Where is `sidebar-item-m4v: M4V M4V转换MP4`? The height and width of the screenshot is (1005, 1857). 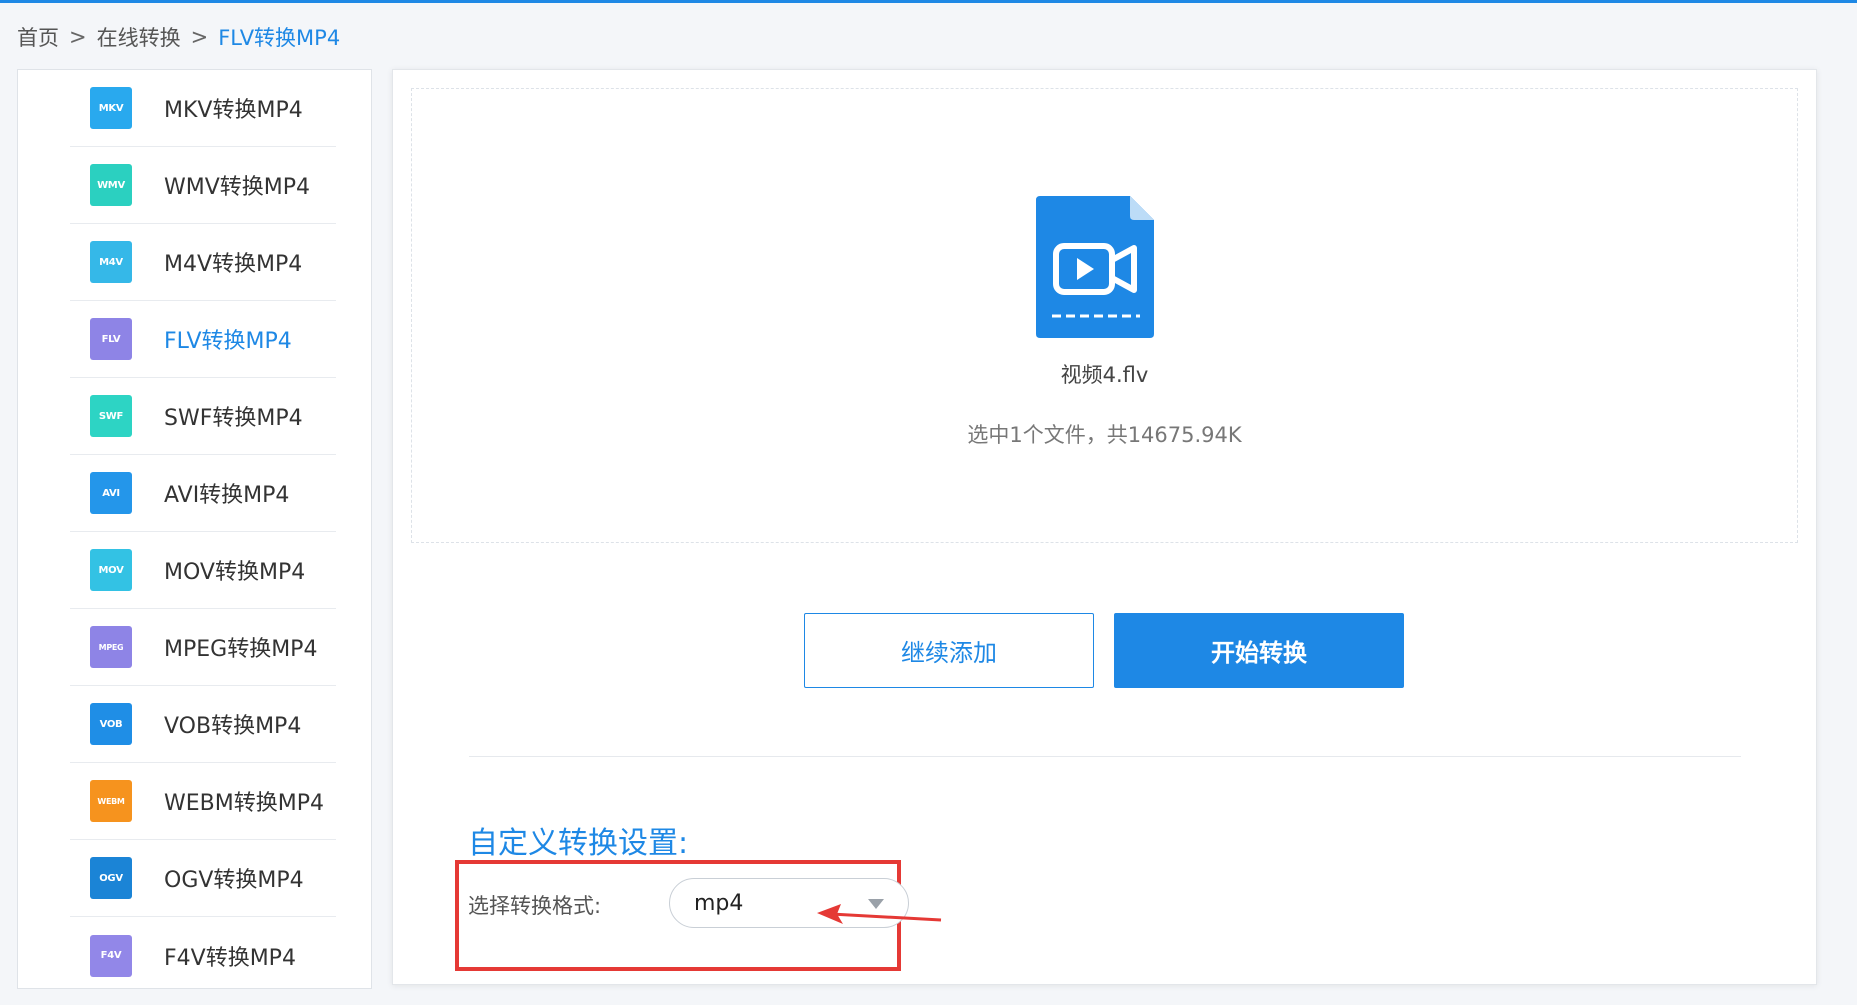 sidebar-item-m4v: M4V M4V转换MP4 is located at coordinates (203, 262).